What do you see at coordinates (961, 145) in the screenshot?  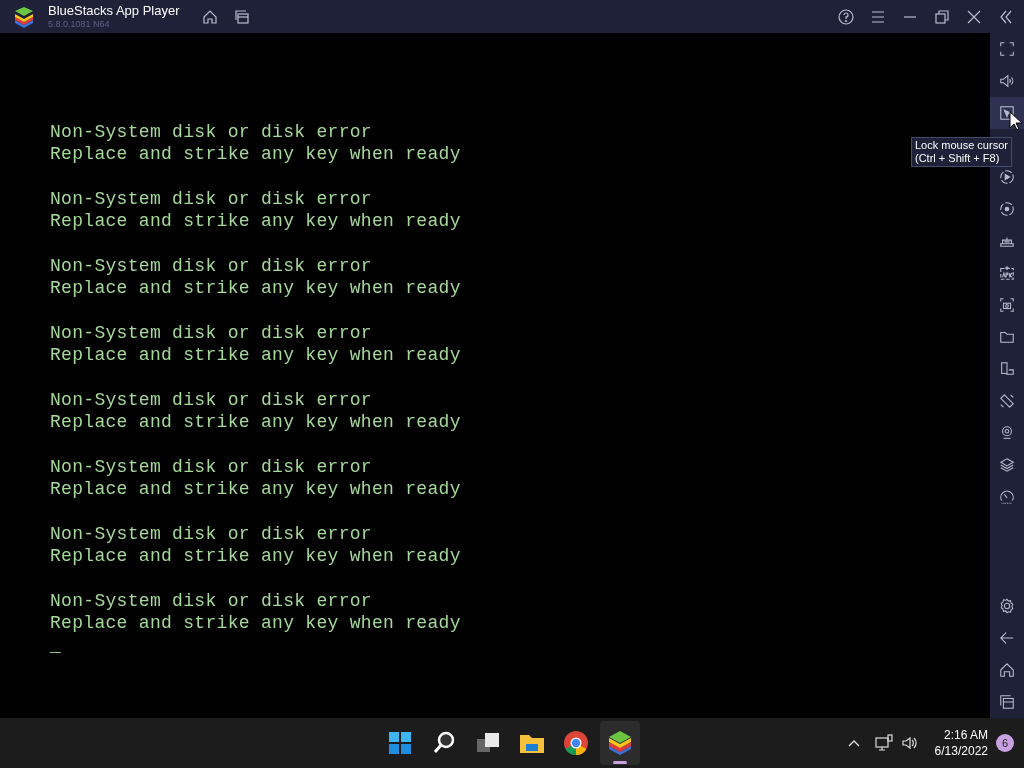 I see `tooltip-text: Lock mouse cursor` at bounding box center [961, 145].